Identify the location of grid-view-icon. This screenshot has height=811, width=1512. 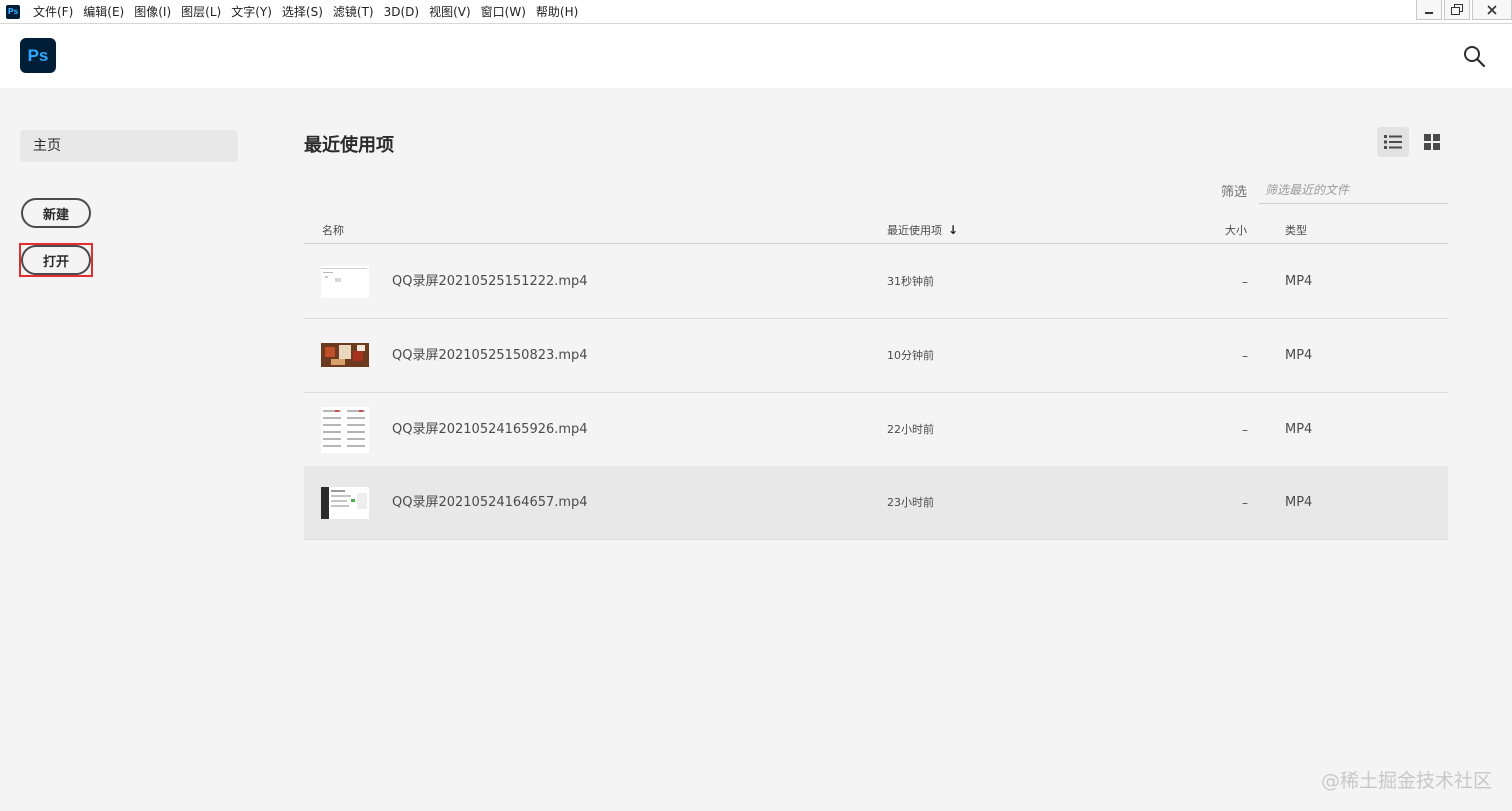
(1432, 142).